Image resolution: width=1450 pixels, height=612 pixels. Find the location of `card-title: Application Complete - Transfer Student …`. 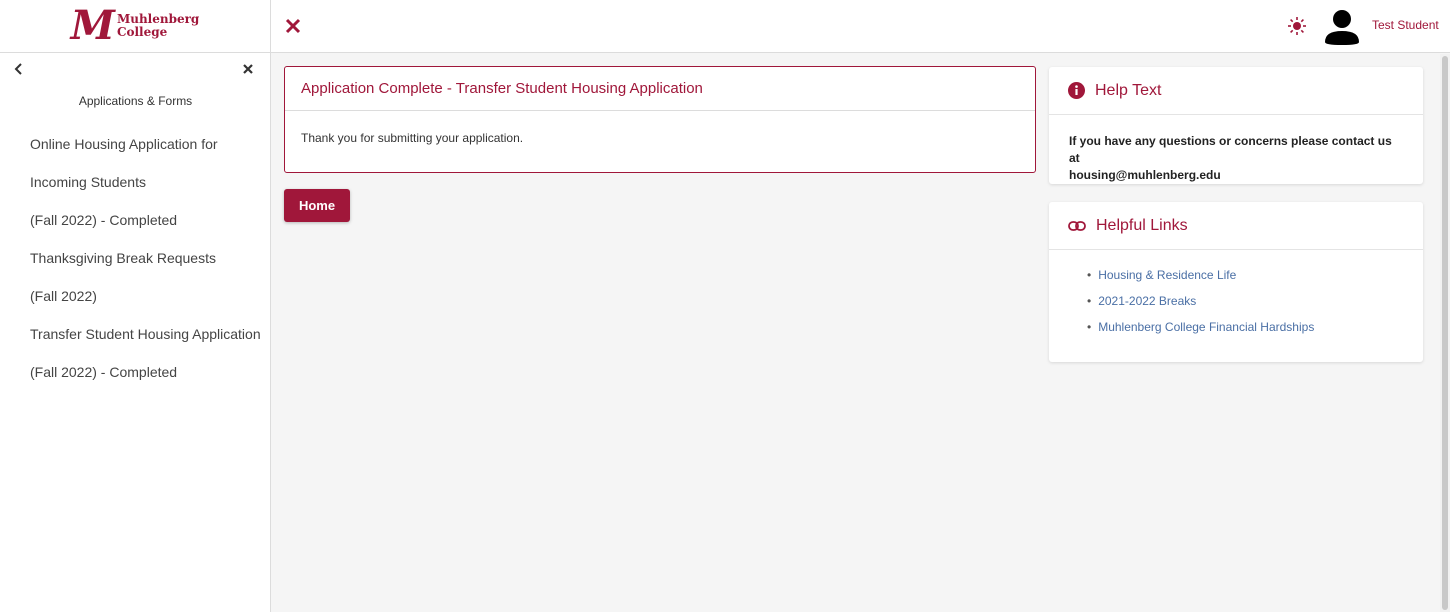

card-title: Application Complete - Transfer Student … is located at coordinates (660, 89).